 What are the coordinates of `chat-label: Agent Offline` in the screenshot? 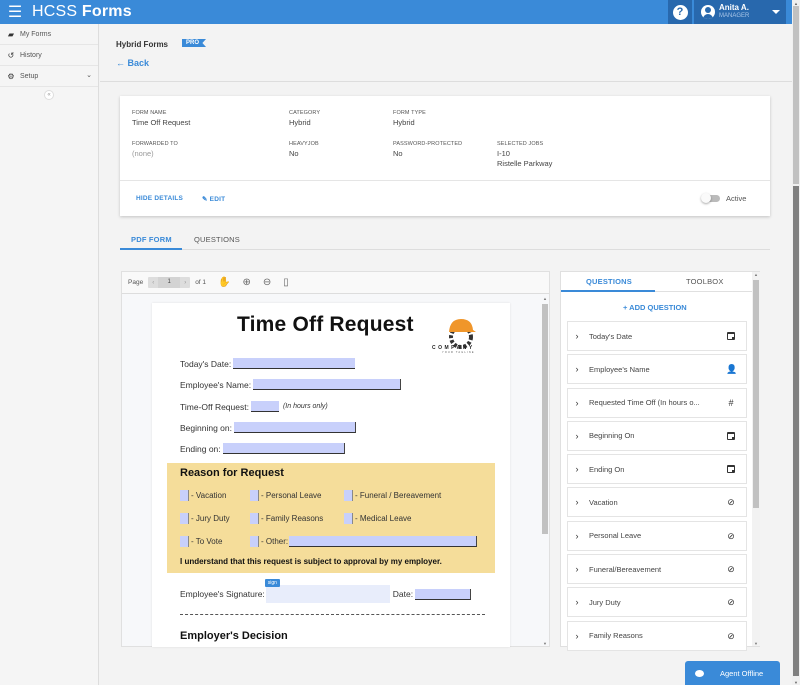 It's located at (742, 673).